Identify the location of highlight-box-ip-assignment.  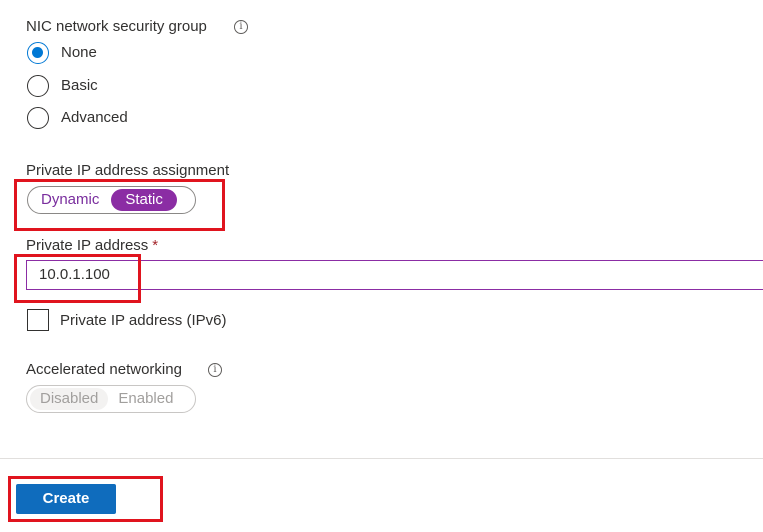
(119, 205).